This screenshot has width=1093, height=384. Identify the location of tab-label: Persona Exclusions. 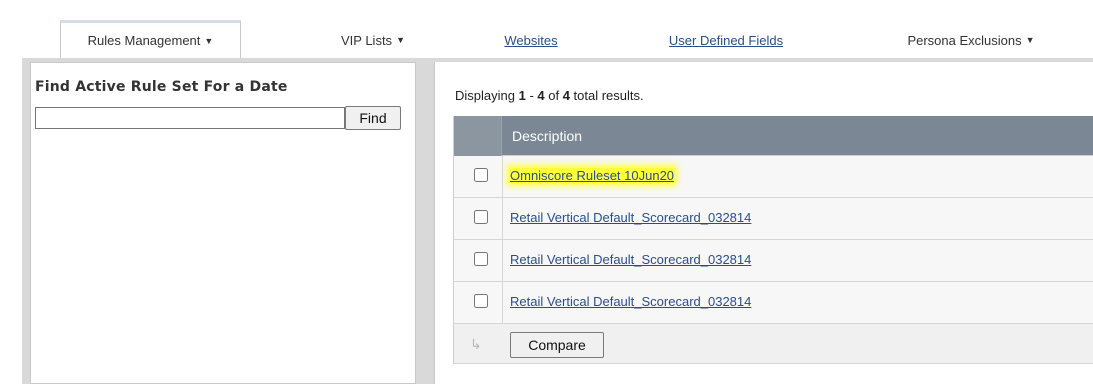
(964, 40).